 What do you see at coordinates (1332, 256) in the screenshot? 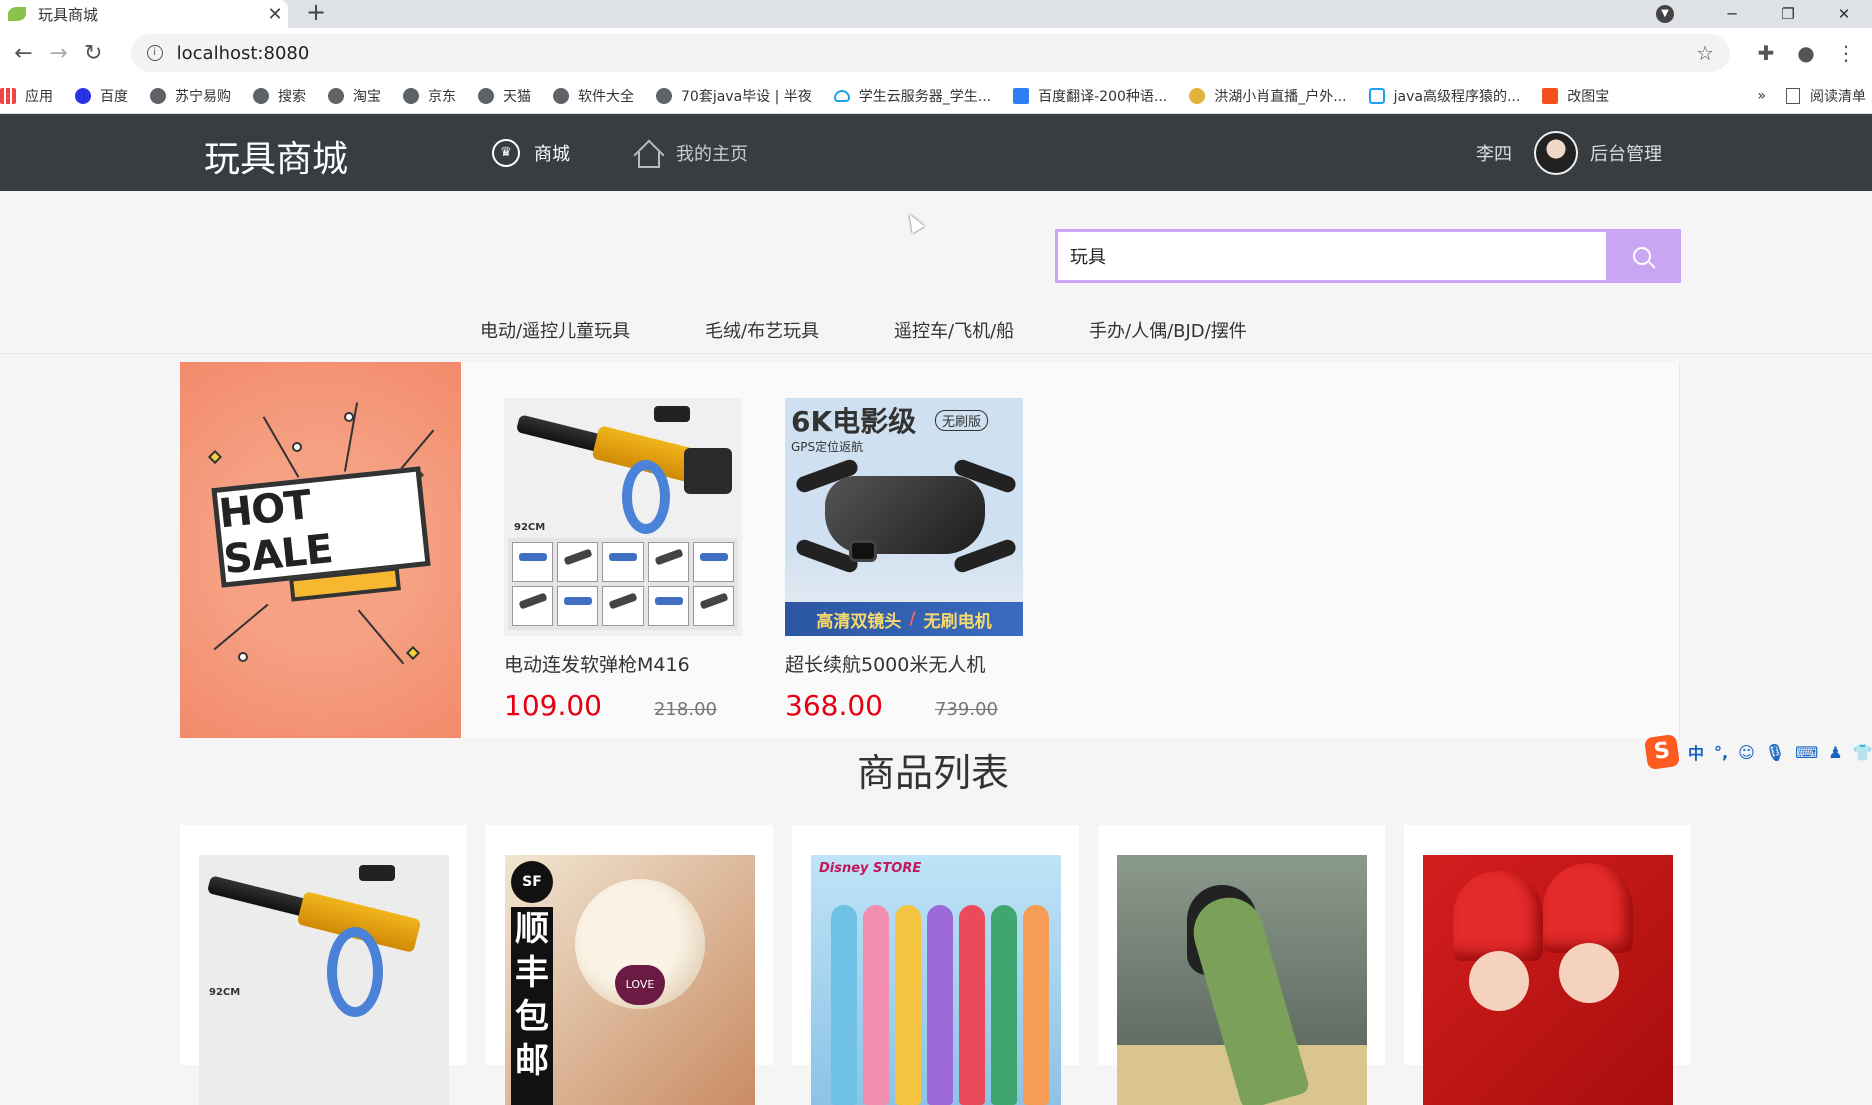
I see `search-input` at bounding box center [1332, 256].